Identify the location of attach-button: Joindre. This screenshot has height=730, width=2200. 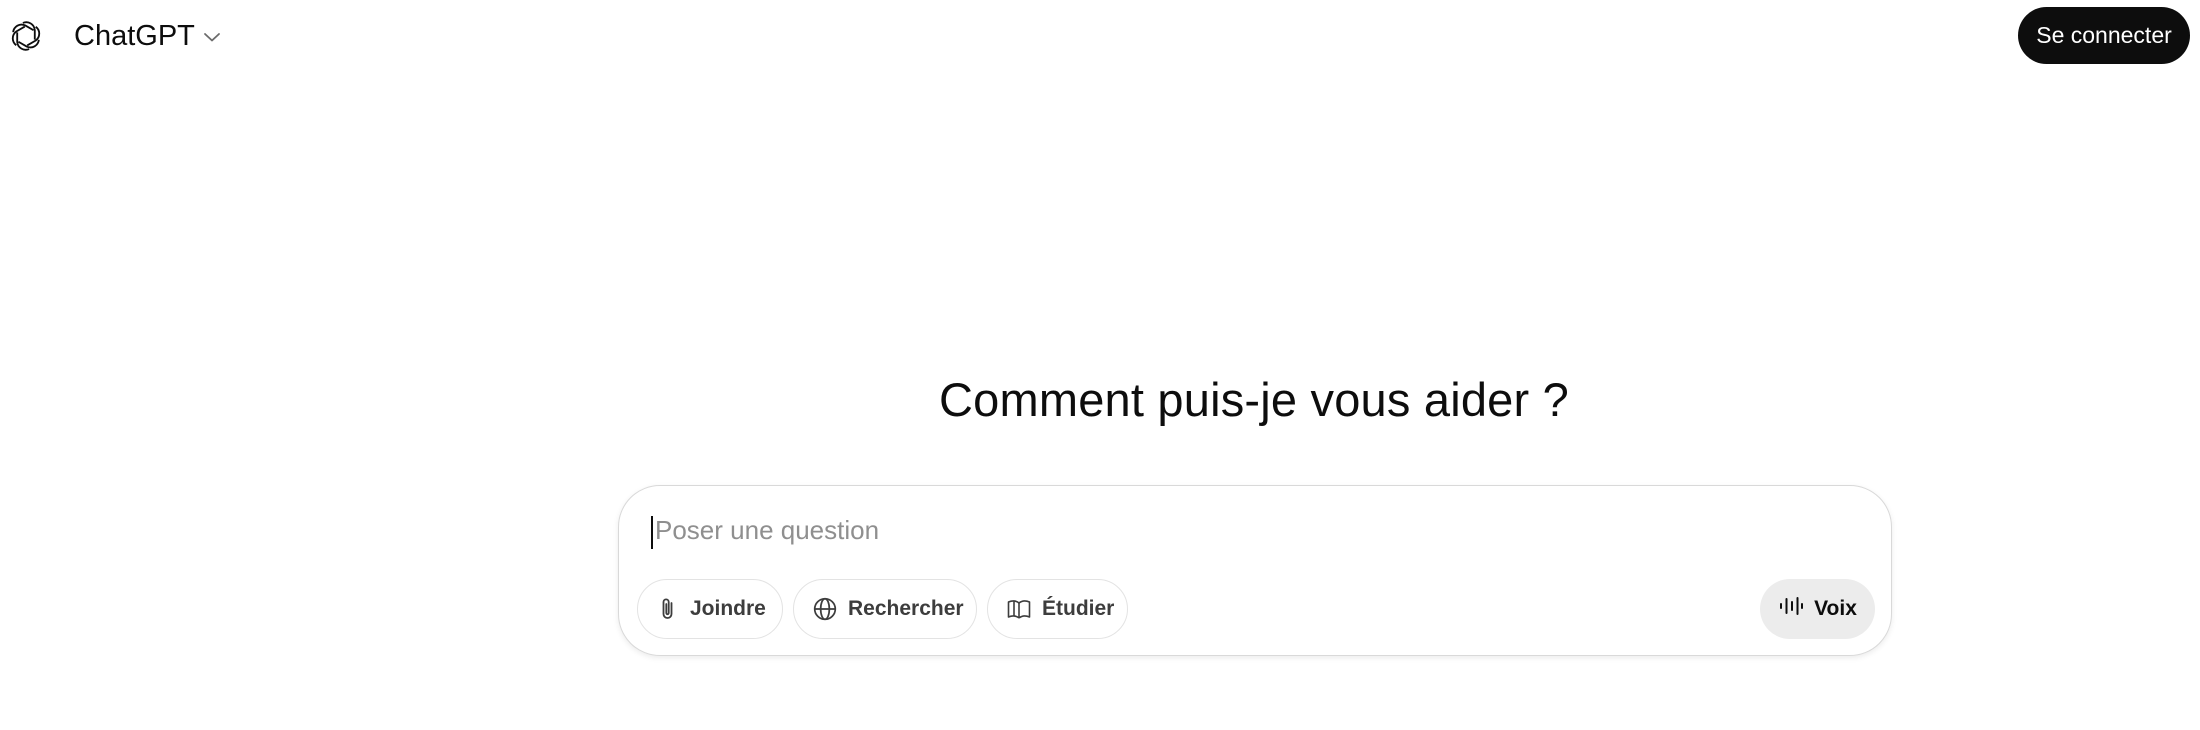
(710, 609).